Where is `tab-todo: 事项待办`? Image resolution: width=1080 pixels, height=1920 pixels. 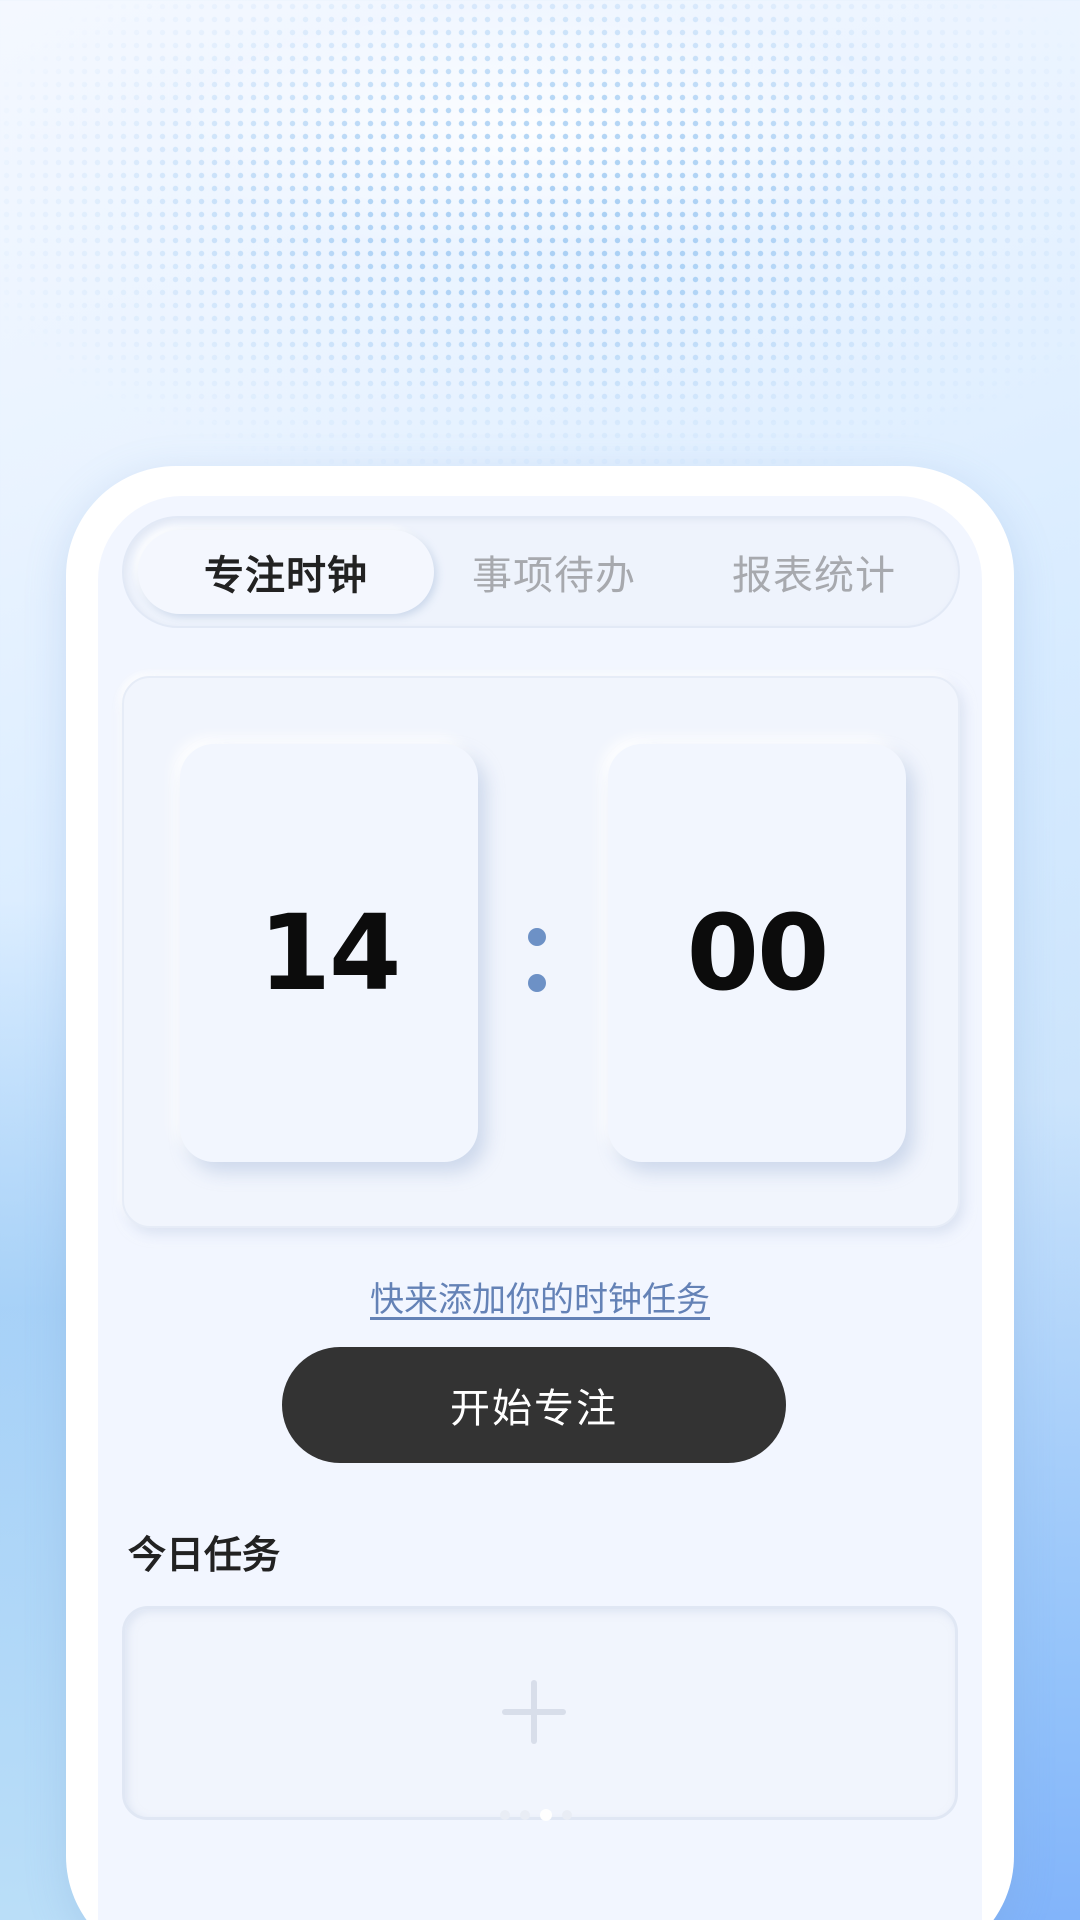
tab-todo: 事项待办 is located at coordinates (554, 572).